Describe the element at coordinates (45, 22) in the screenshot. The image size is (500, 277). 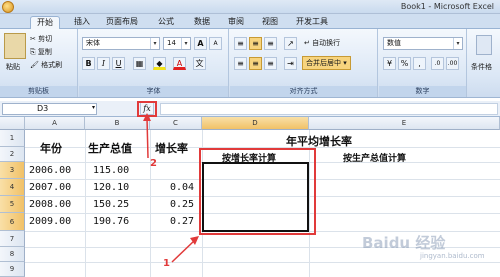
I see `tab-home: 开始` at that location.